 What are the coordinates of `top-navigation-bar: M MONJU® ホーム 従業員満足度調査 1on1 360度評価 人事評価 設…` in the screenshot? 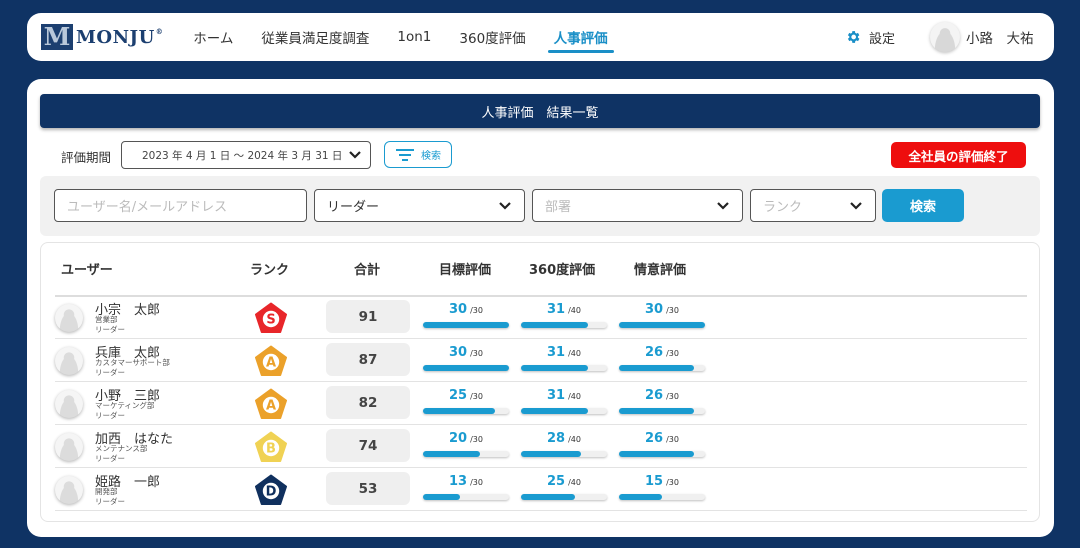 It's located at (540, 37).